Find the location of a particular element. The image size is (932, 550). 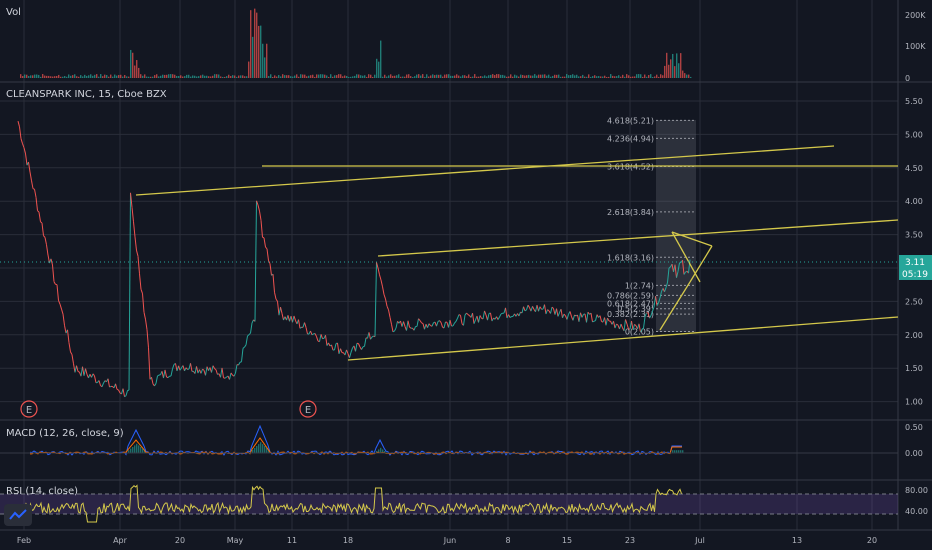

earnings-marker-1: E is located at coordinates (29, 409).